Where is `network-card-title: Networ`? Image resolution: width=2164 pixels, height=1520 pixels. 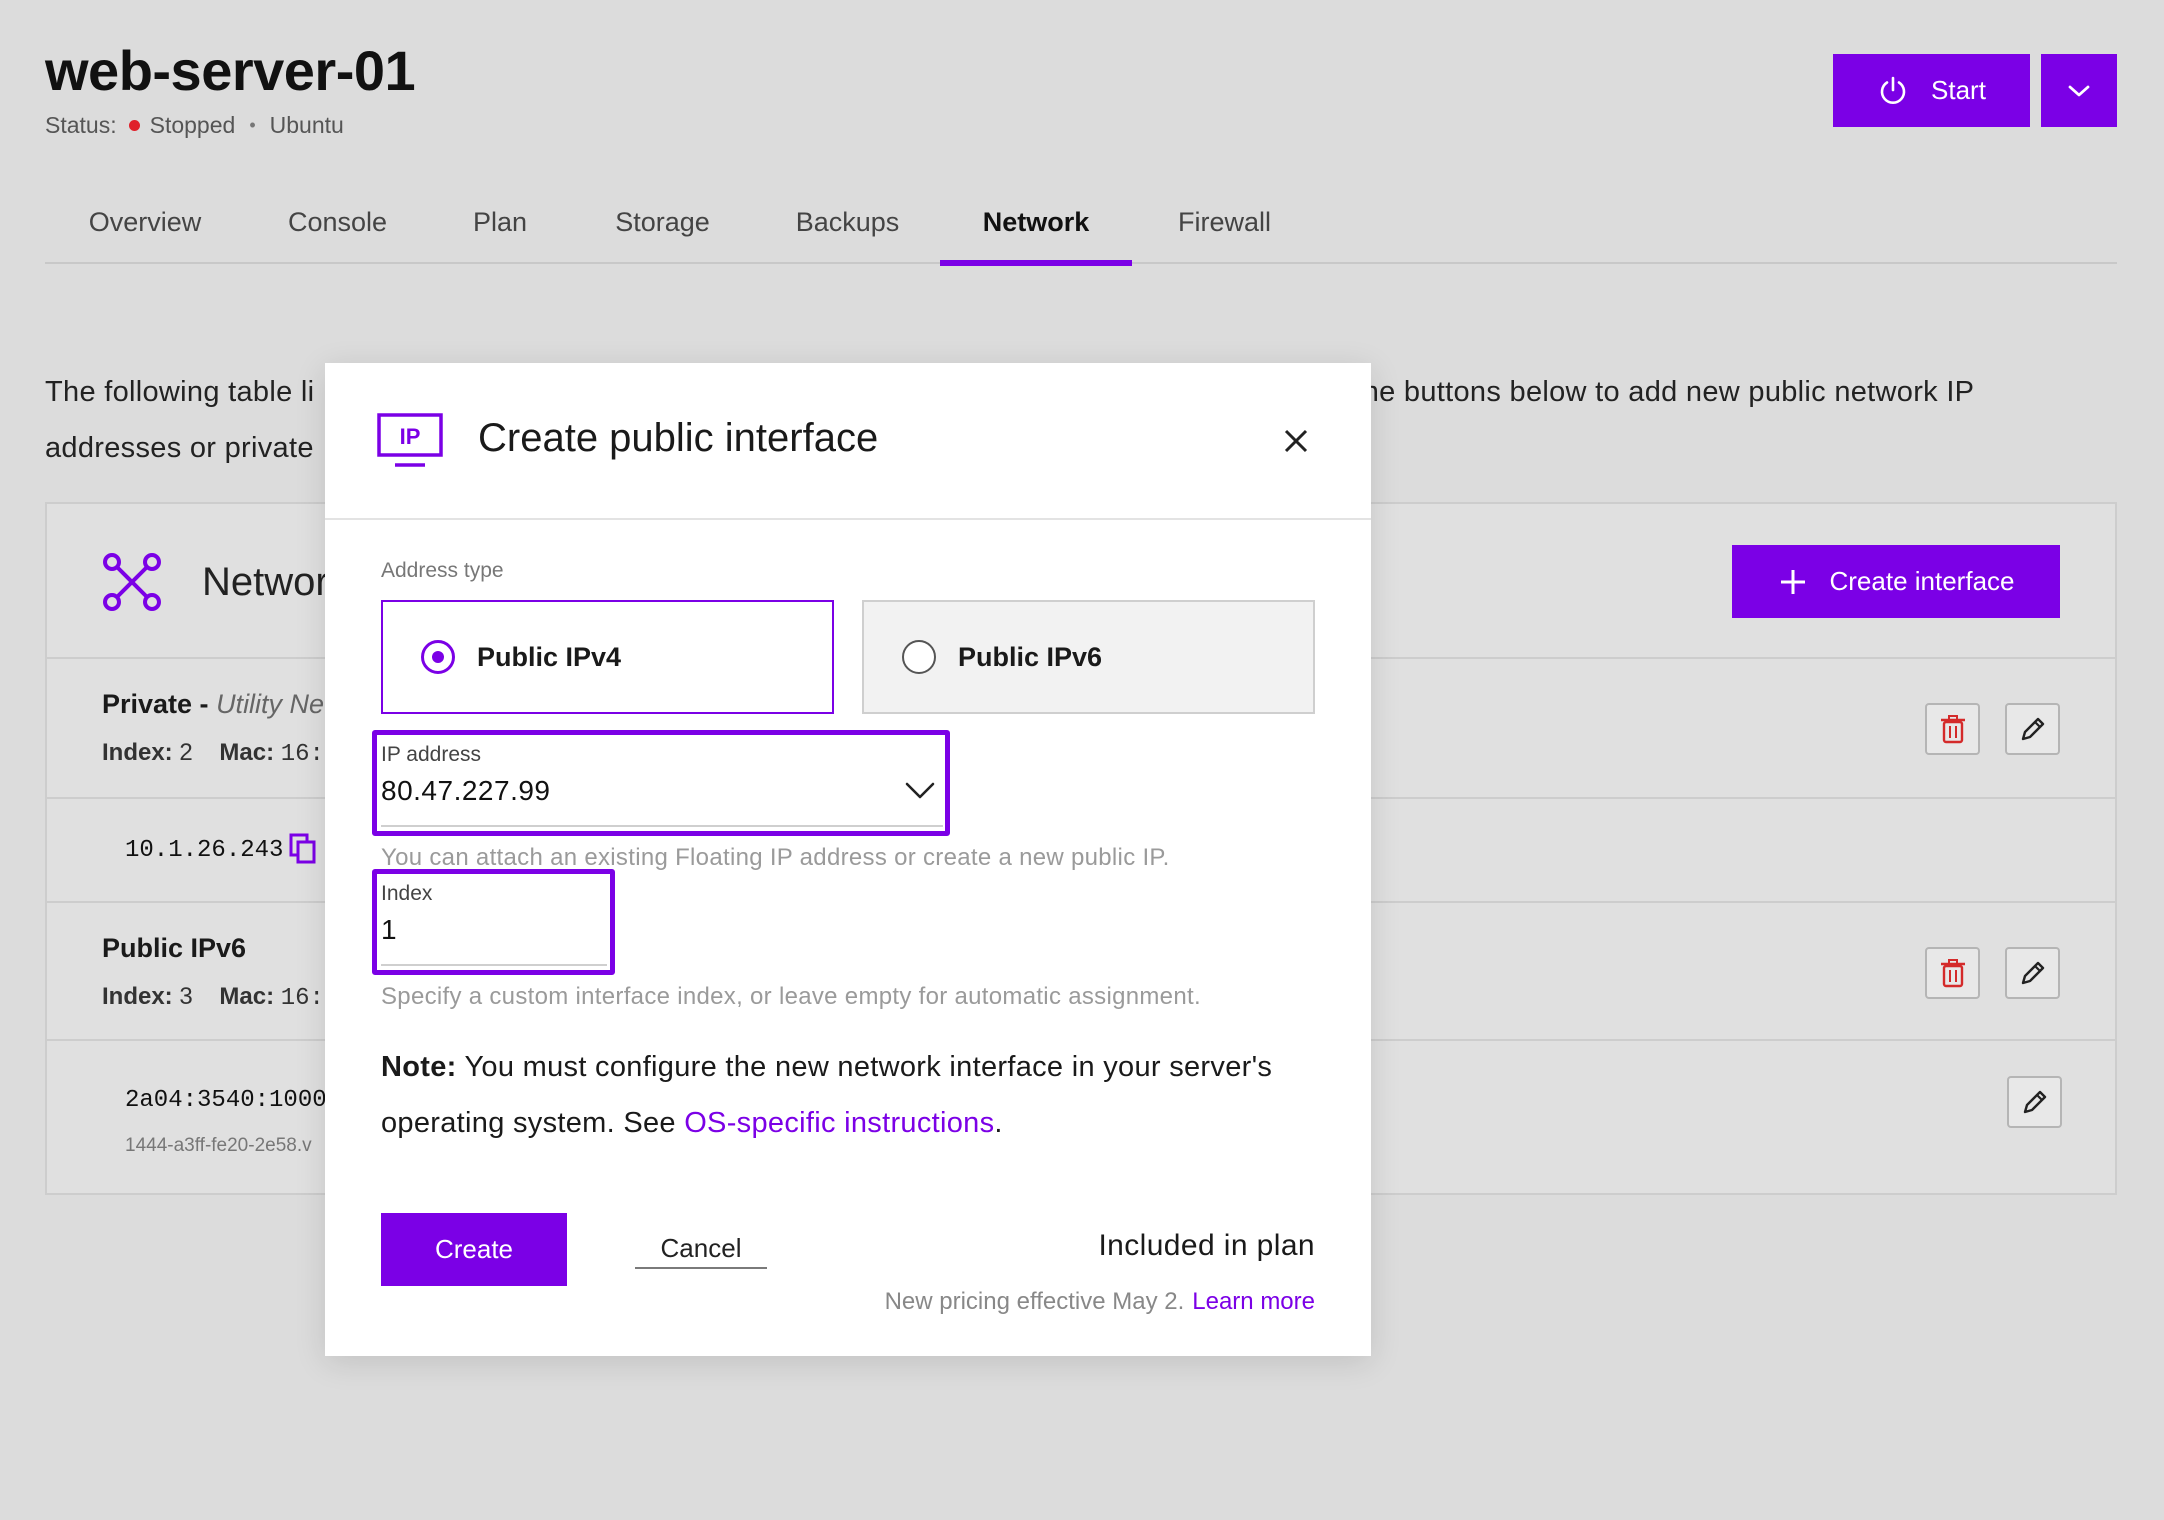 network-card-title: Networ is located at coordinates (265, 582).